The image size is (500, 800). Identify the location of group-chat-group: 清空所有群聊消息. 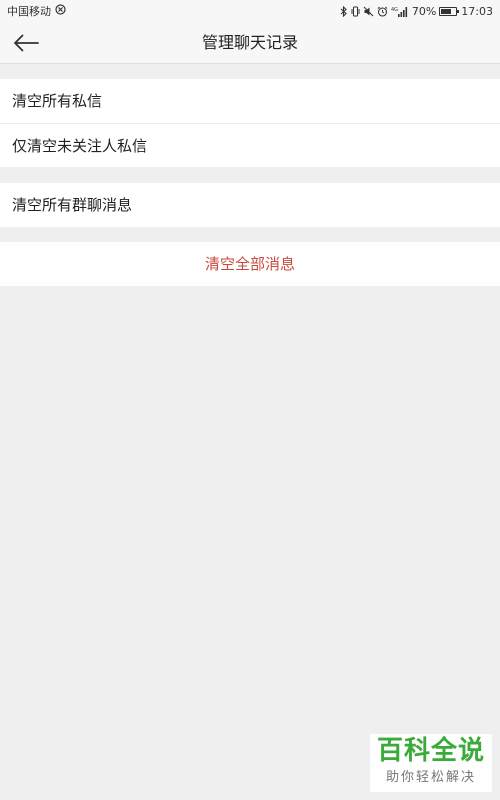
(250, 205).